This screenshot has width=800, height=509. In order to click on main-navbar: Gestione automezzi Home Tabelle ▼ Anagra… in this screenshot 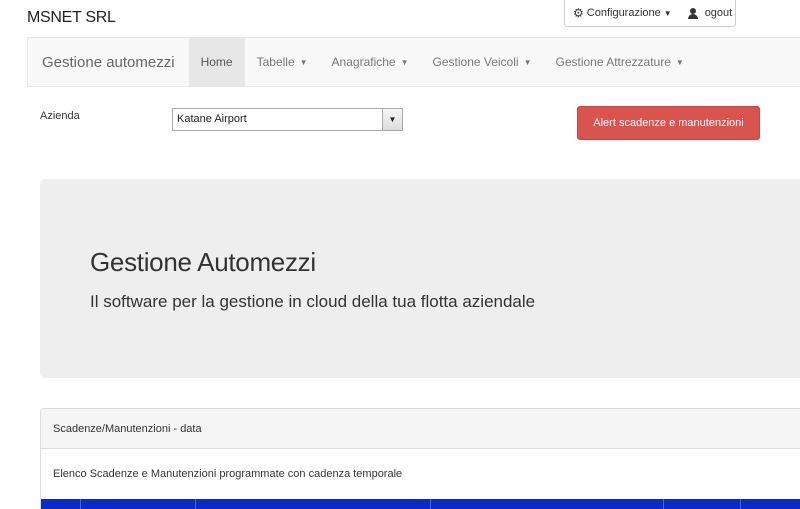, I will do `click(413, 62)`.